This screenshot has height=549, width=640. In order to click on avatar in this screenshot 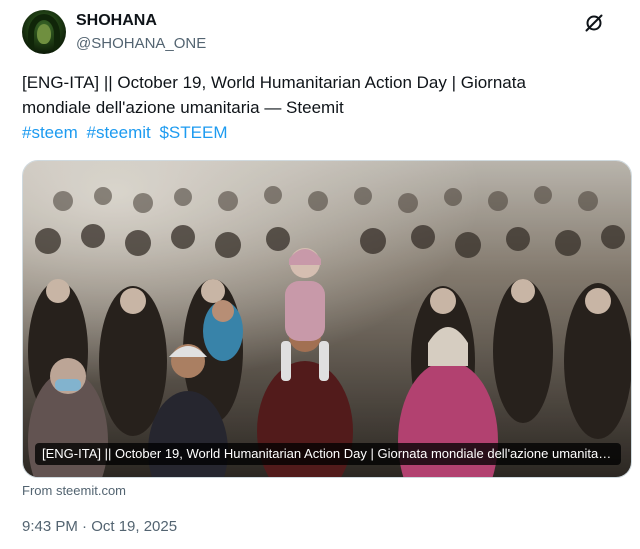, I will do `click(44, 32)`.